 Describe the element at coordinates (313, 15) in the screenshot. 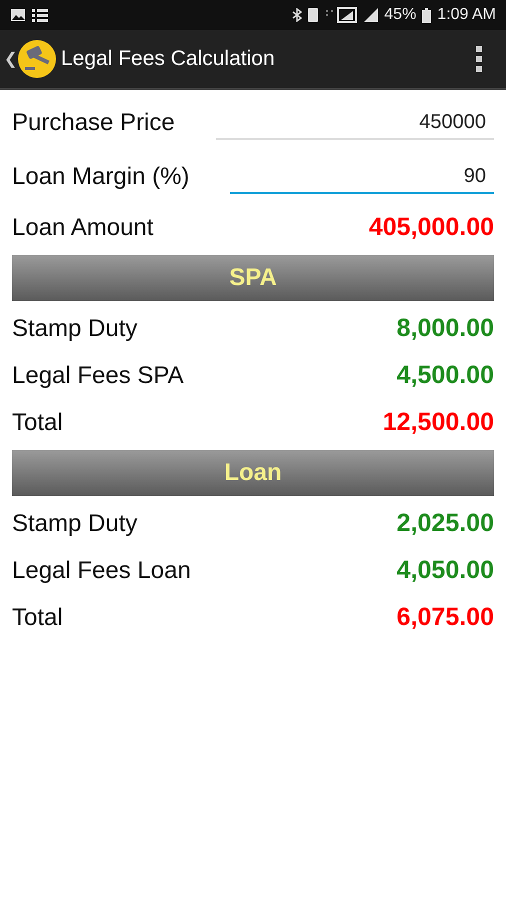

I see `sim-icon` at that location.